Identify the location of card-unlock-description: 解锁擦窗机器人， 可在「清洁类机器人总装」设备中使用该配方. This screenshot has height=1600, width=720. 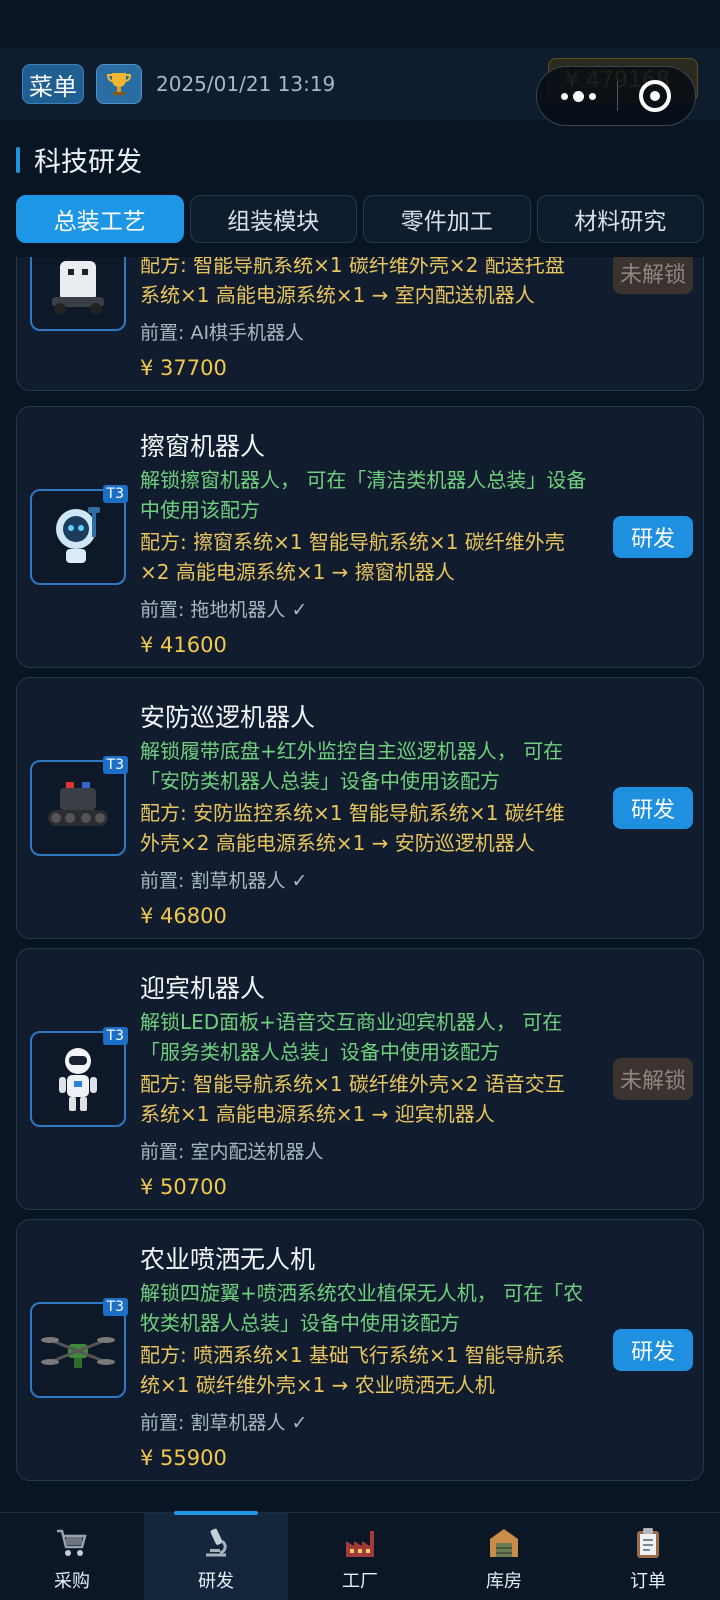
(363, 495).